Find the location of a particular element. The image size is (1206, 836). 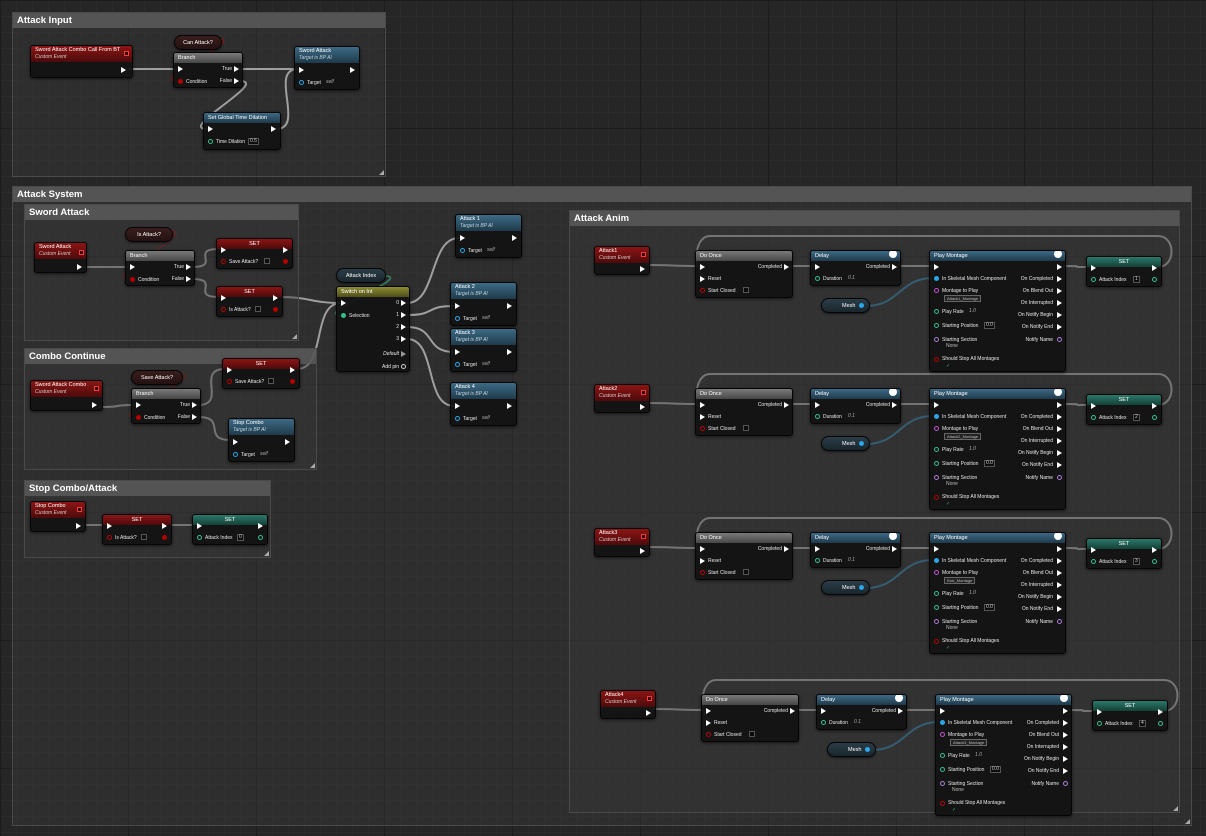

var-attack-index: Attack Index is located at coordinates (361, 275).